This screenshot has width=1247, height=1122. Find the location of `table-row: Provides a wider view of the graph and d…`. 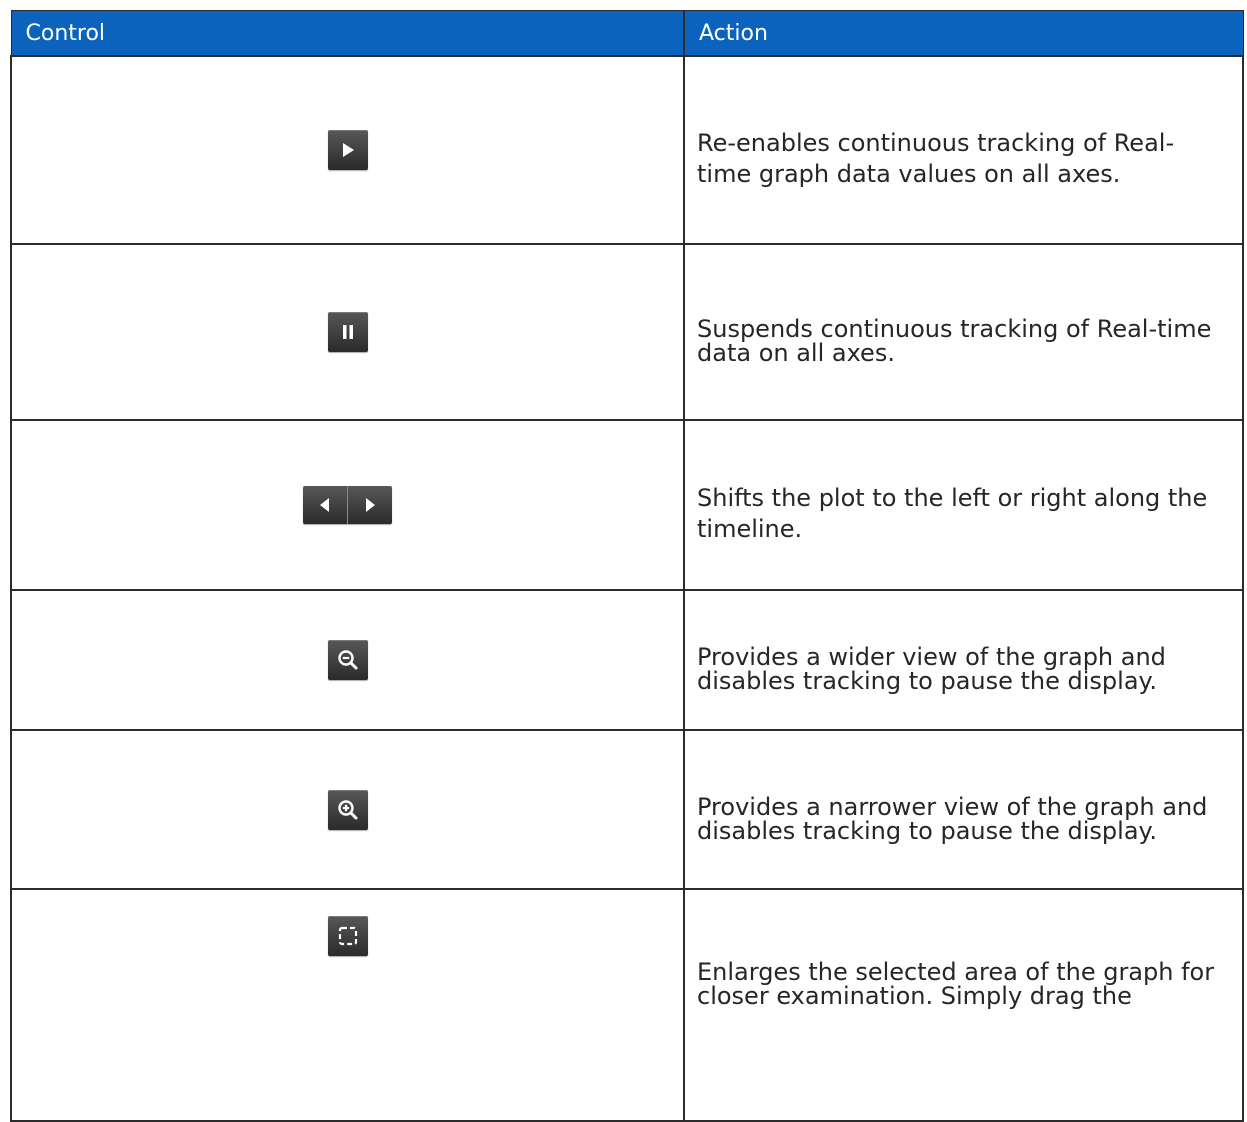

table-row: Provides a wider view of the graph and d… is located at coordinates (627, 660).